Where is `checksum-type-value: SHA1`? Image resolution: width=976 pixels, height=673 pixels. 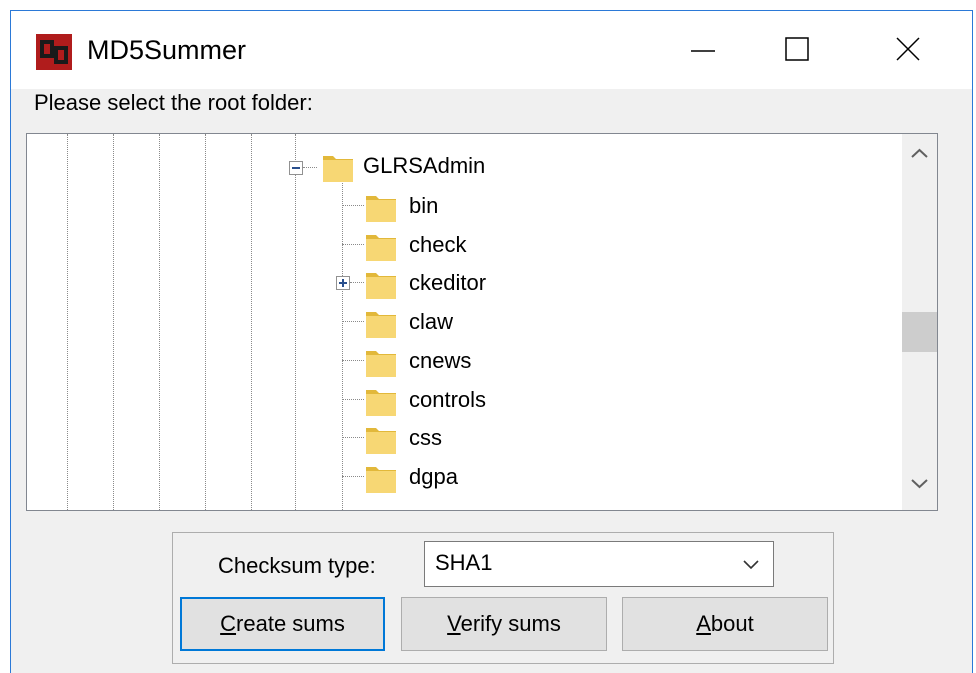 checksum-type-value: SHA1 is located at coordinates (464, 562).